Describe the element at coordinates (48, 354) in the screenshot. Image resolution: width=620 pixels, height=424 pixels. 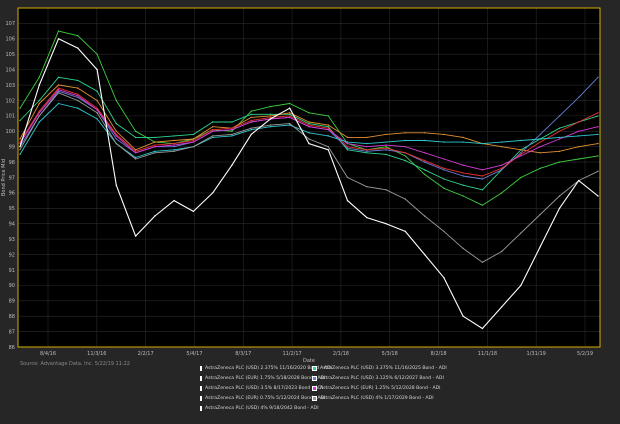
I see `x-tick-label: 8/4/16` at that location.